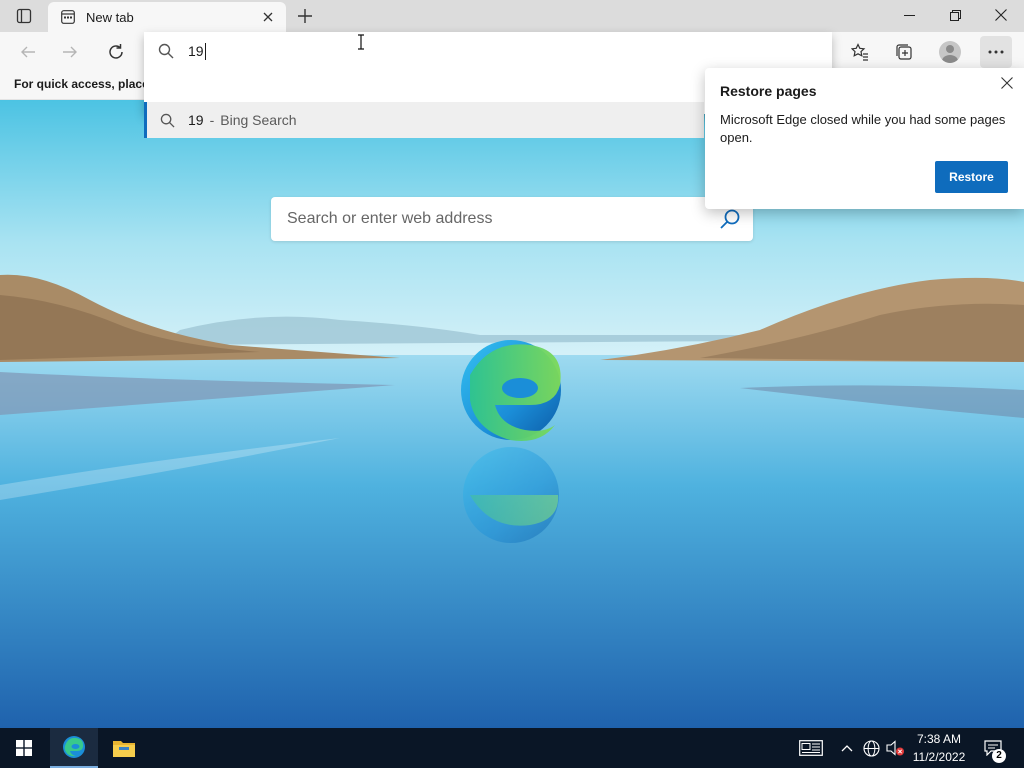 The height and width of the screenshot is (768, 1024). What do you see at coordinates (68, 17) in the screenshot?
I see `page-icon` at bounding box center [68, 17].